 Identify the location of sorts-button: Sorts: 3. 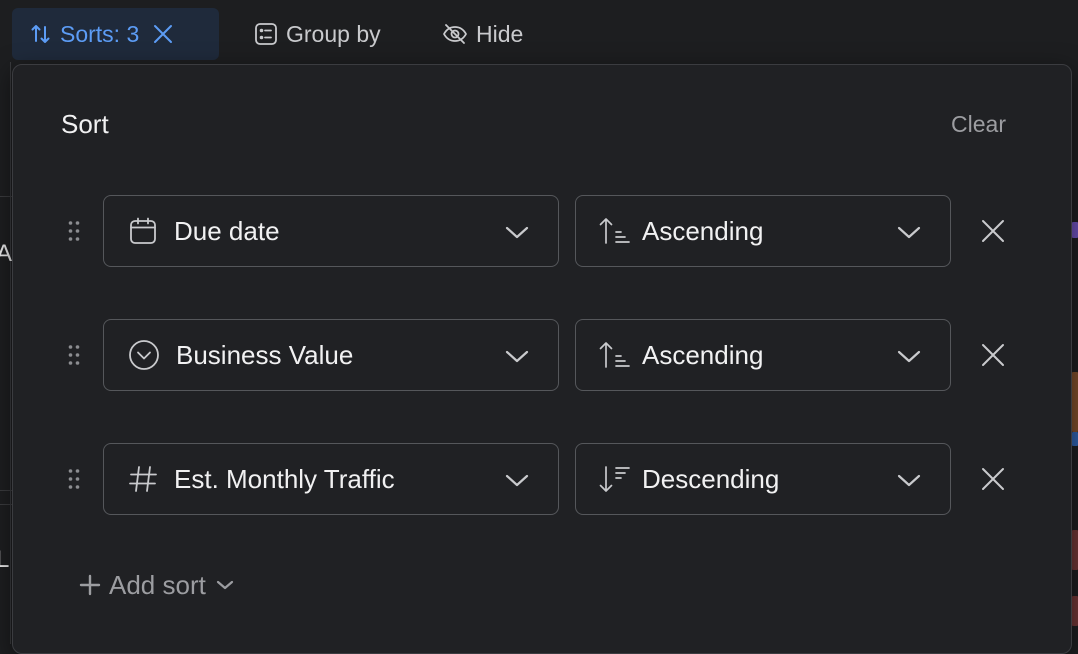
(115, 34).